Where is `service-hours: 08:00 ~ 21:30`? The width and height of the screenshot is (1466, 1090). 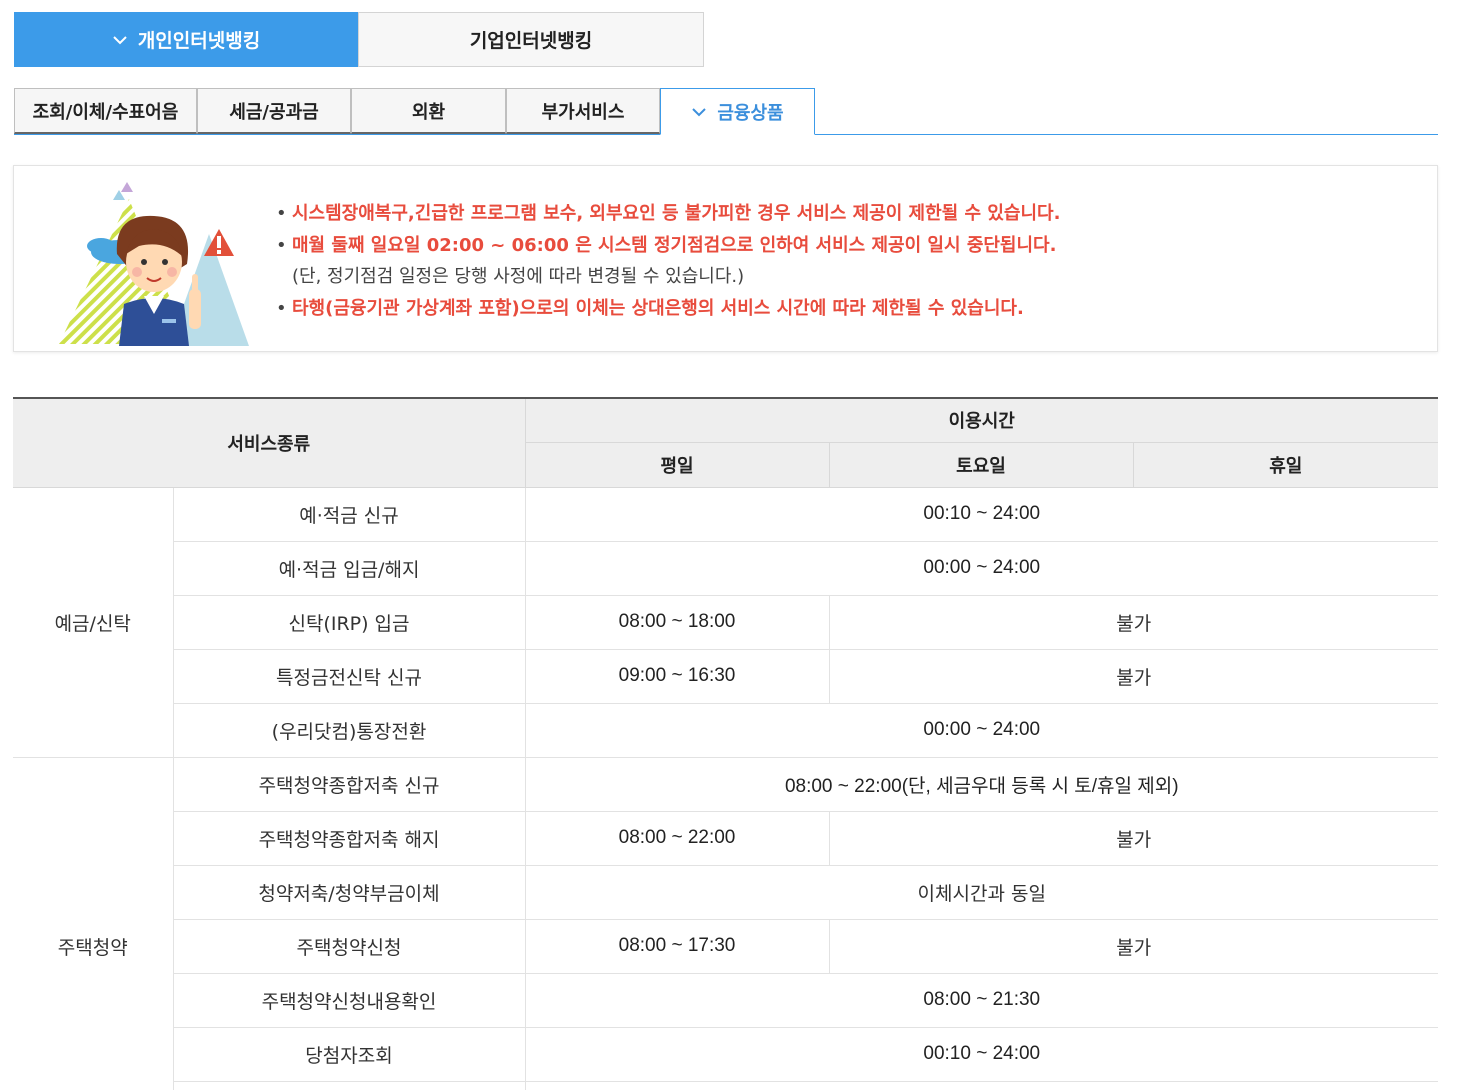
service-hours: 08:00 ~ 21:30 is located at coordinates (981, 1000).